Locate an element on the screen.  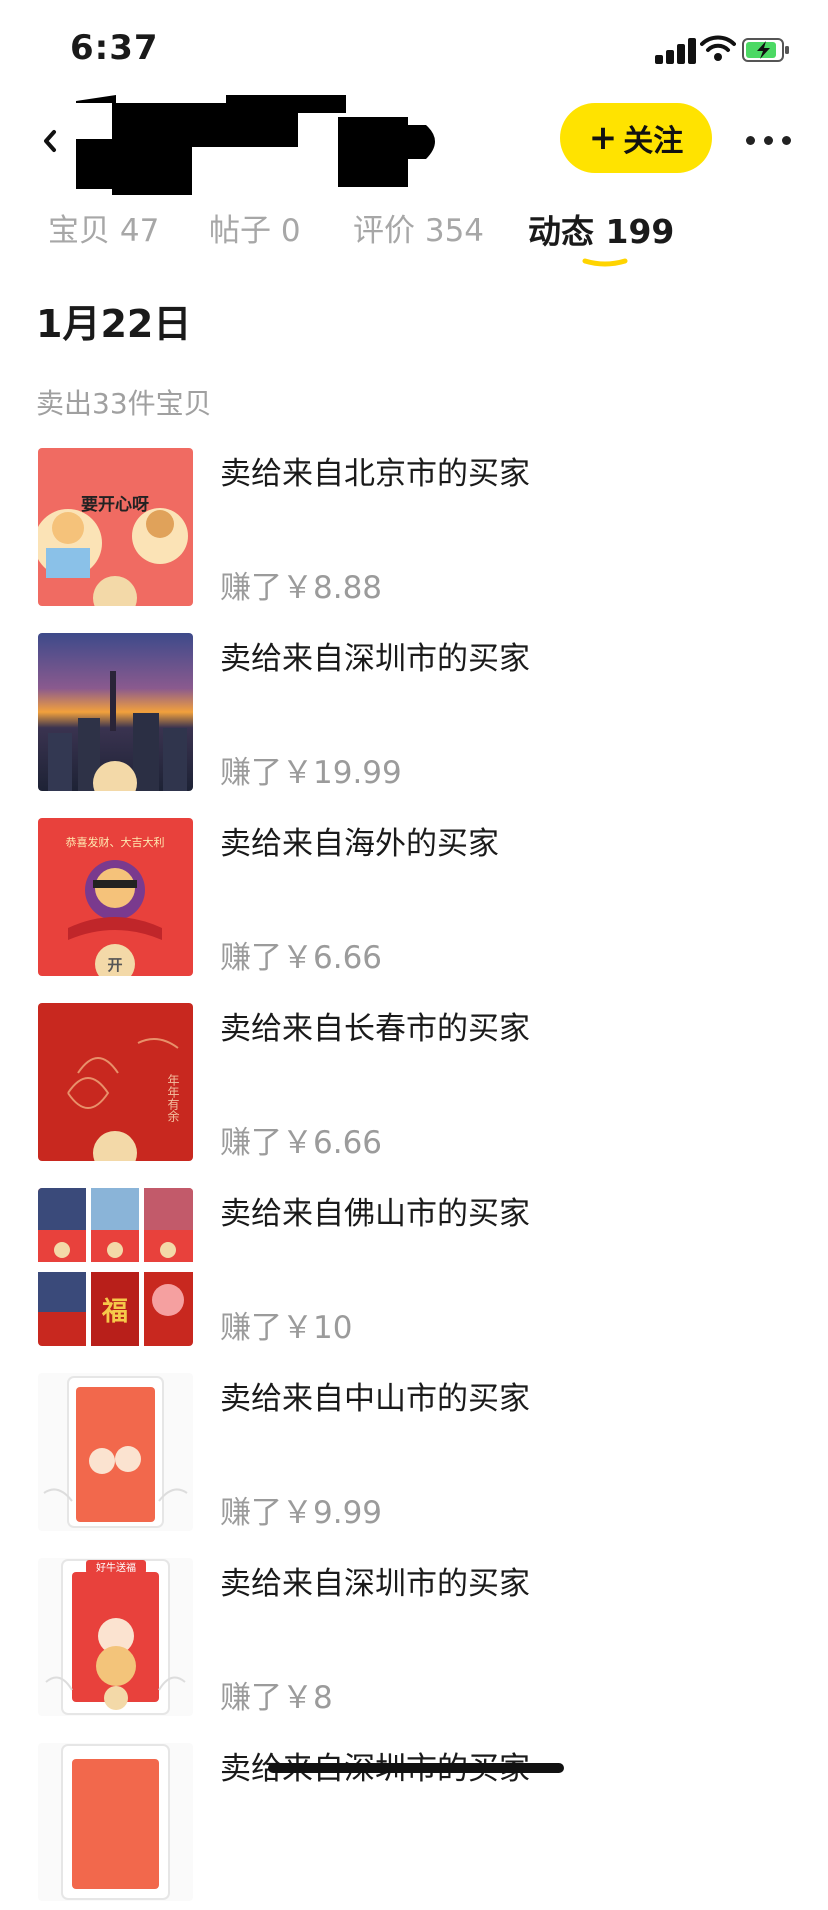
item-thumbnail: 要开心呀 is located at coordinates (115, 527).